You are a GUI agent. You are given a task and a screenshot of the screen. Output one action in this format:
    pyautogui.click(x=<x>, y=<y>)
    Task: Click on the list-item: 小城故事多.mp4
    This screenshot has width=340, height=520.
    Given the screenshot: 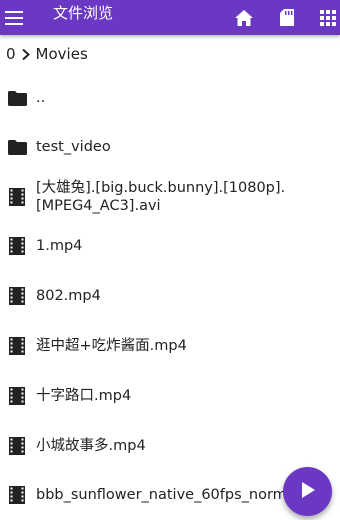 What is the action you would take?
    pyautogui.click(x=170, y=446)
    